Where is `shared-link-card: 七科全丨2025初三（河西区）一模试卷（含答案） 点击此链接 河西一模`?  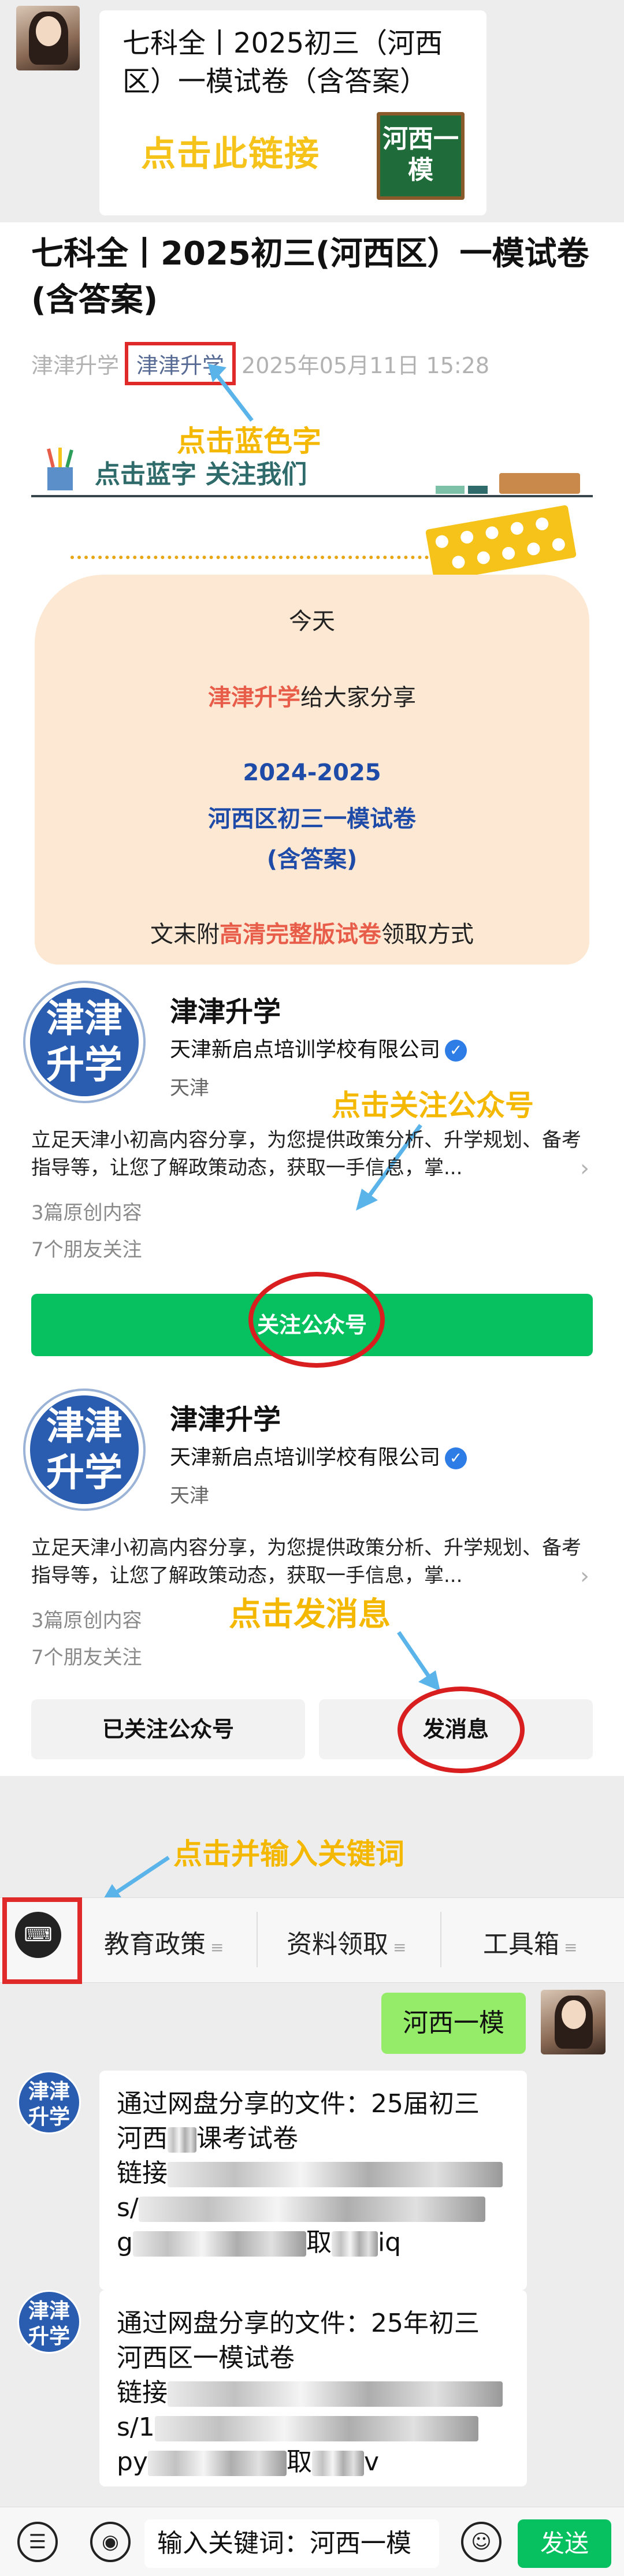 shared-link-card: 七科全丨2025初三（河西区）一模试卷（含答案） 点击此链接 河西一模 is located at coordinates (292, 113).